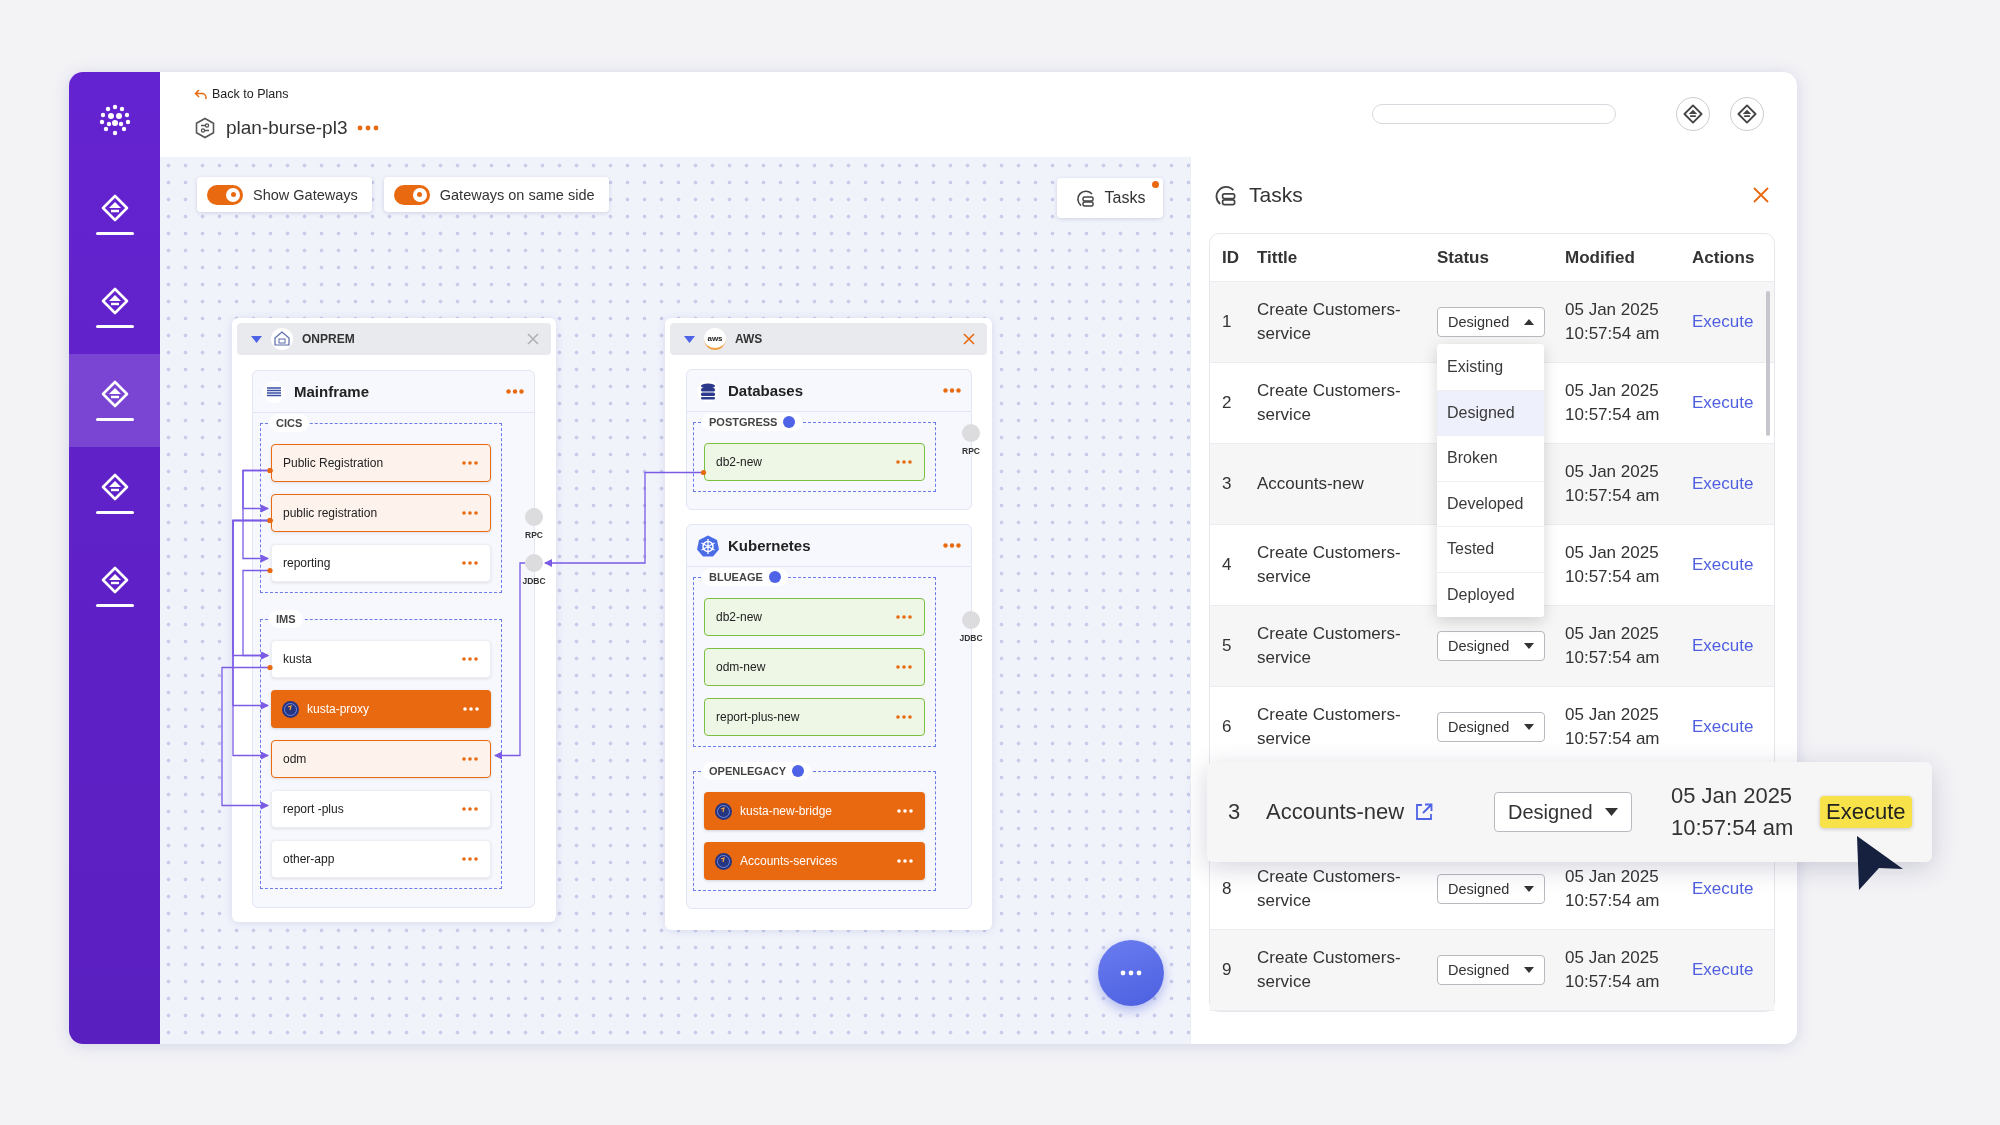 The width and height of the screenshot is (2000, 1125). What do you see at coordinates (314, 809) in the screenshot?
I see `node-label: report -plus` at bounding box center [314, 809].